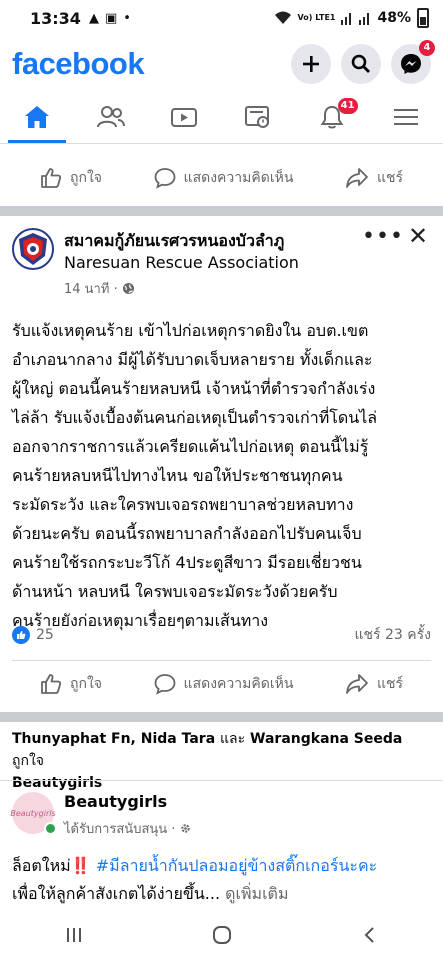 The image size is (443, 960). What do you see at coordinates (237, 865) in the screenshot?
I see `ad-hashtag: #มีลายน้ำกันปลอมอยู่ข้างสติ๊กเกอร์นะคะ` at bounding box center [237, 865].